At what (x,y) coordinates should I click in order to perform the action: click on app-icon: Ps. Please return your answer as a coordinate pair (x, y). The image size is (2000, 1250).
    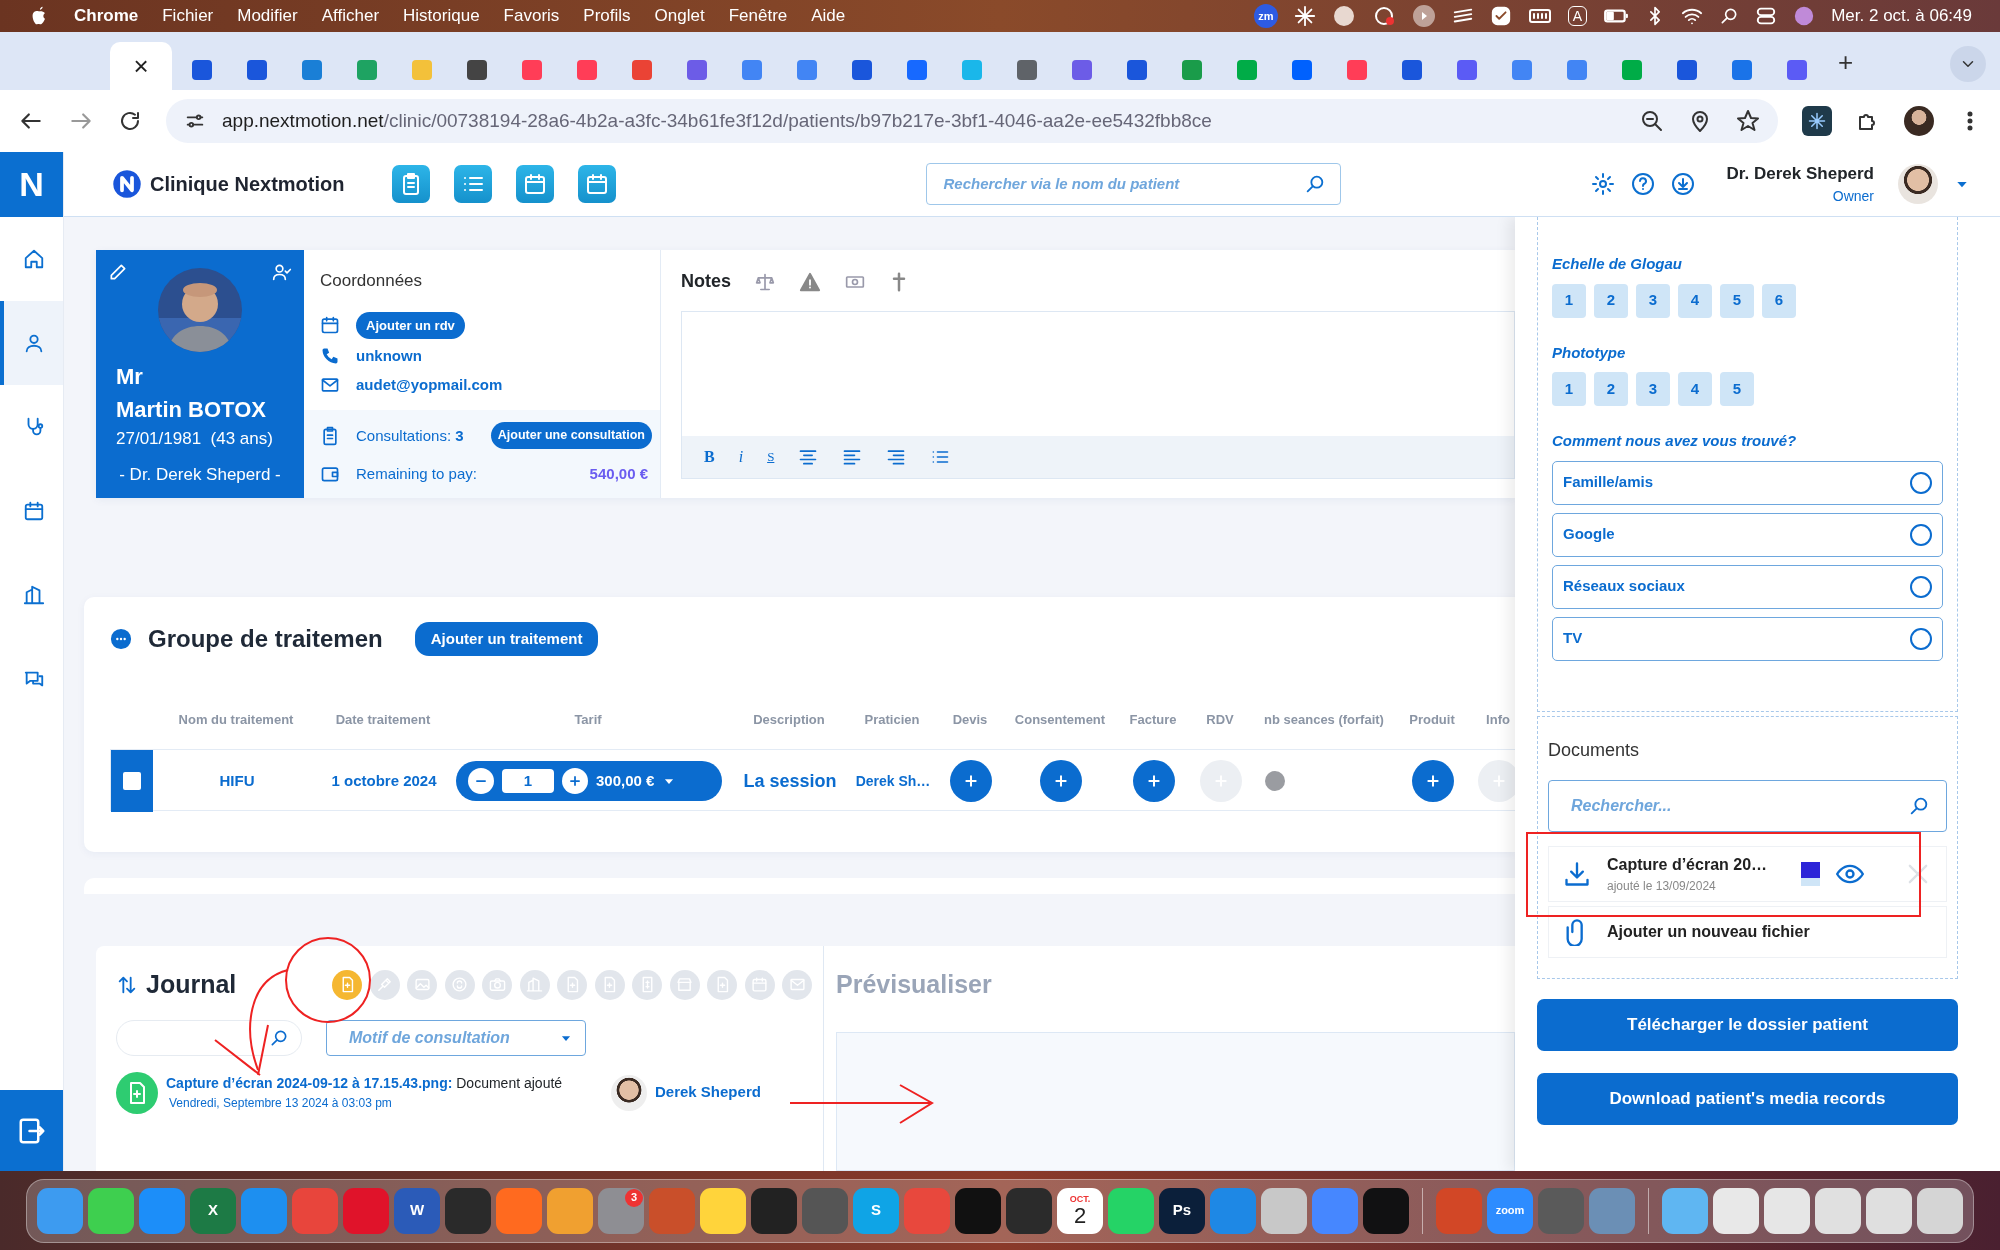
    Looking at the image, I should click on (1182, 1210).